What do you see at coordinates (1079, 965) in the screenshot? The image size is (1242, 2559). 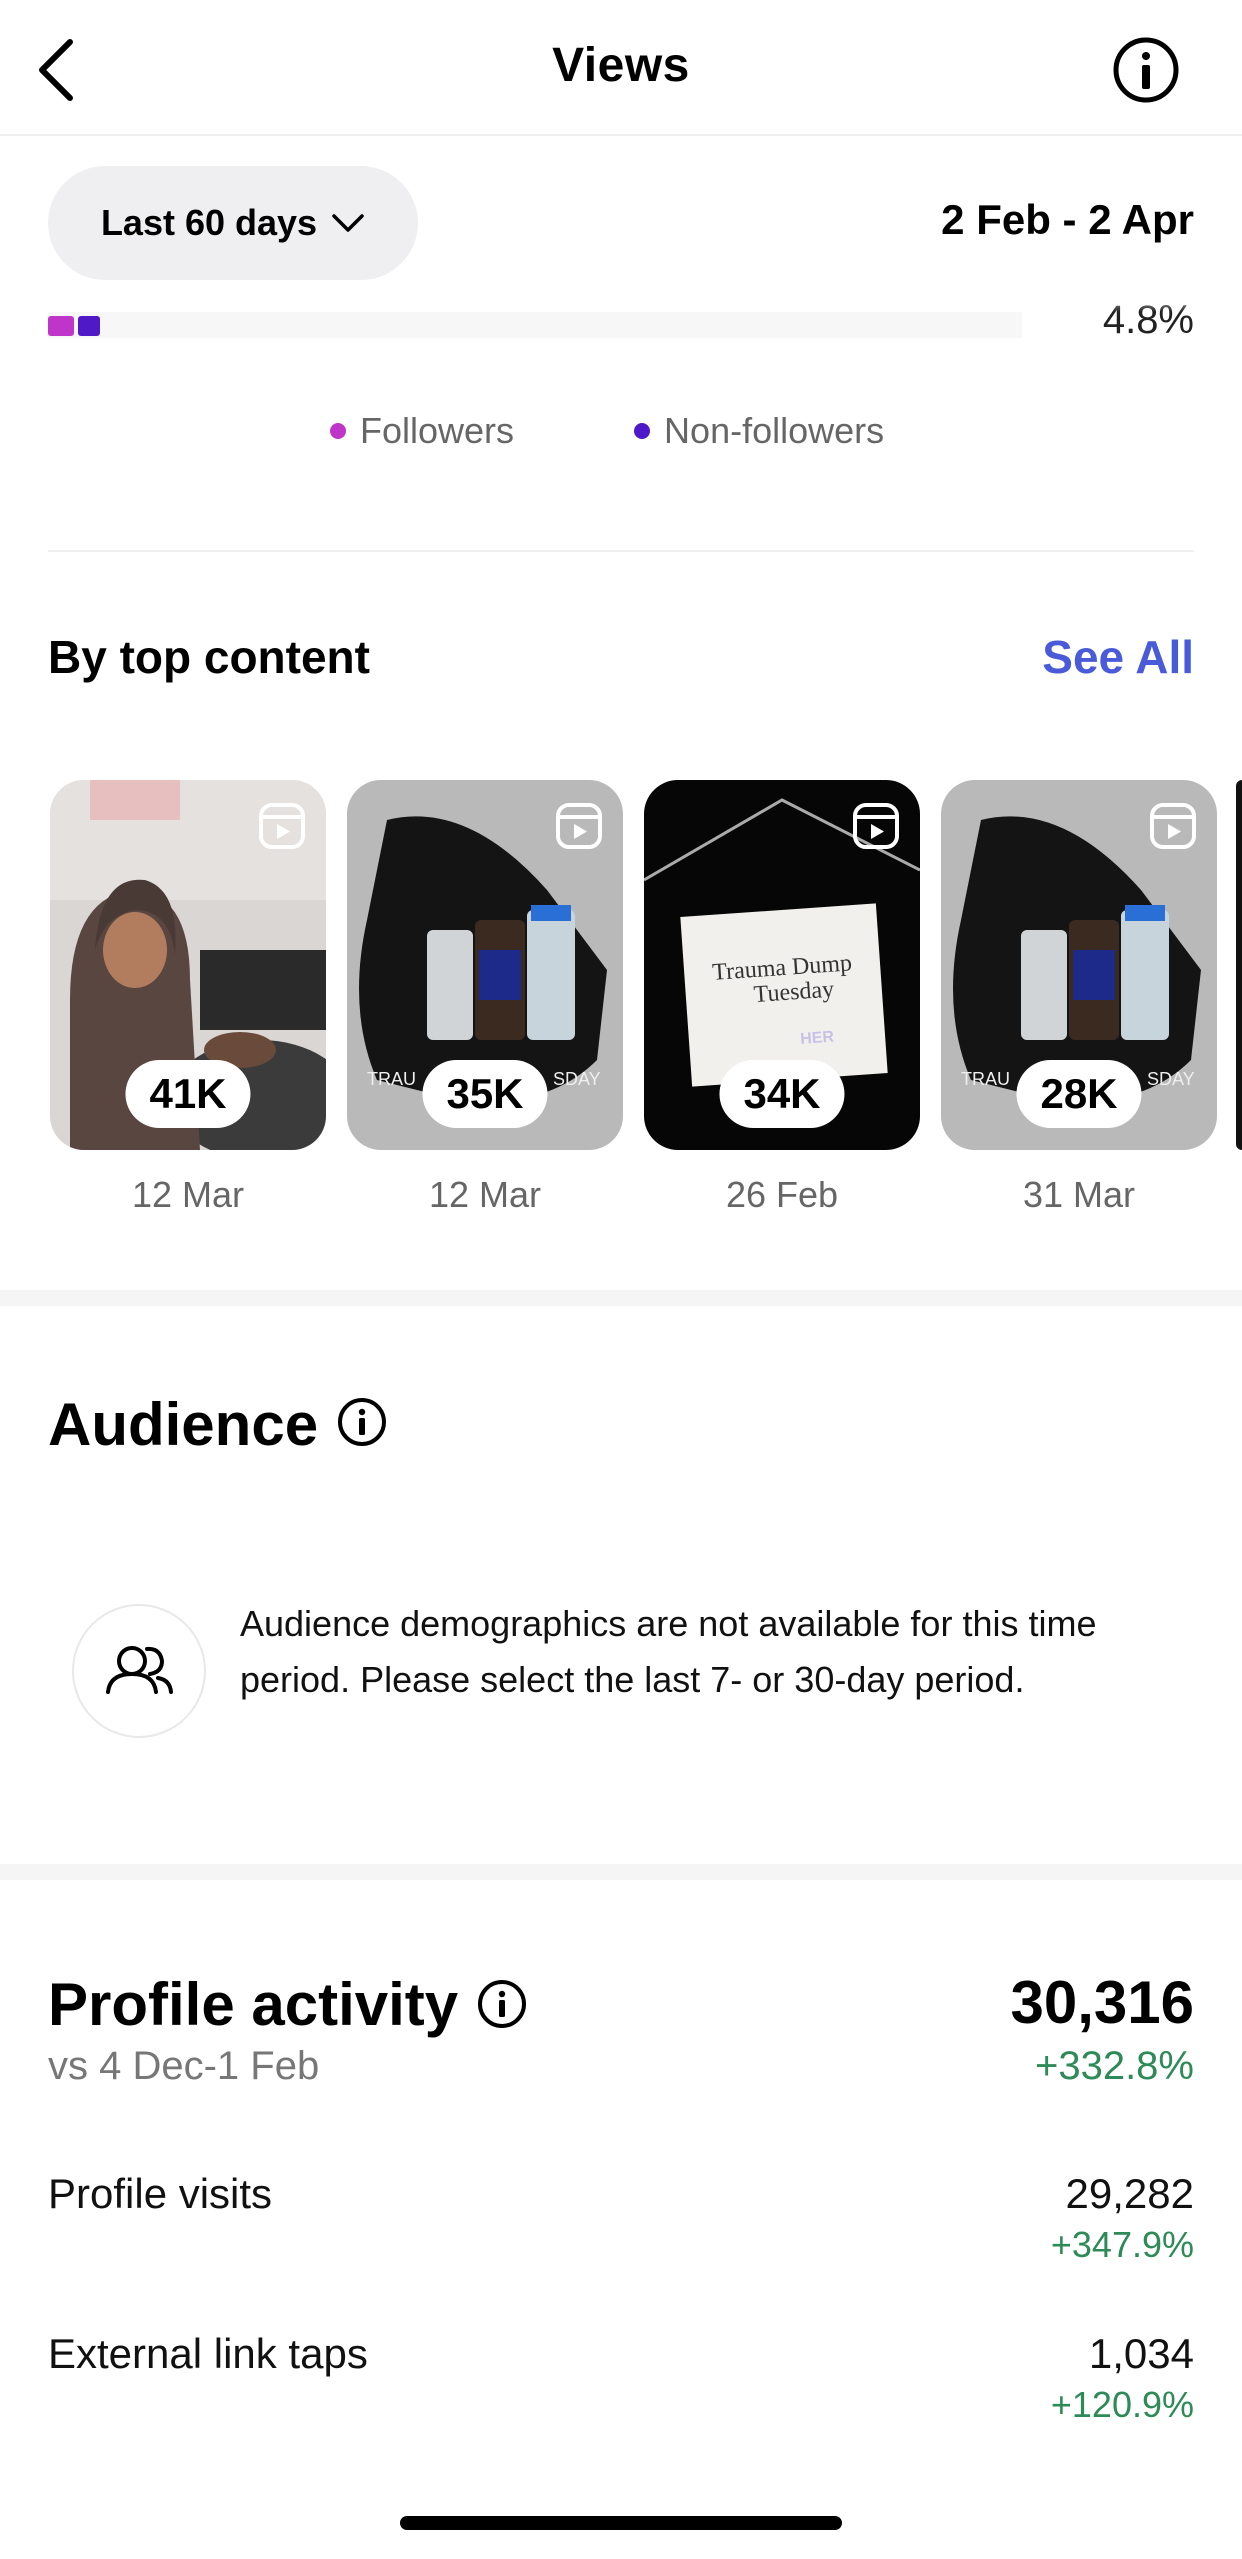 I see `content-thumbnail-4: TRAU SDAY 28K` at bounding box center [1079, 965].